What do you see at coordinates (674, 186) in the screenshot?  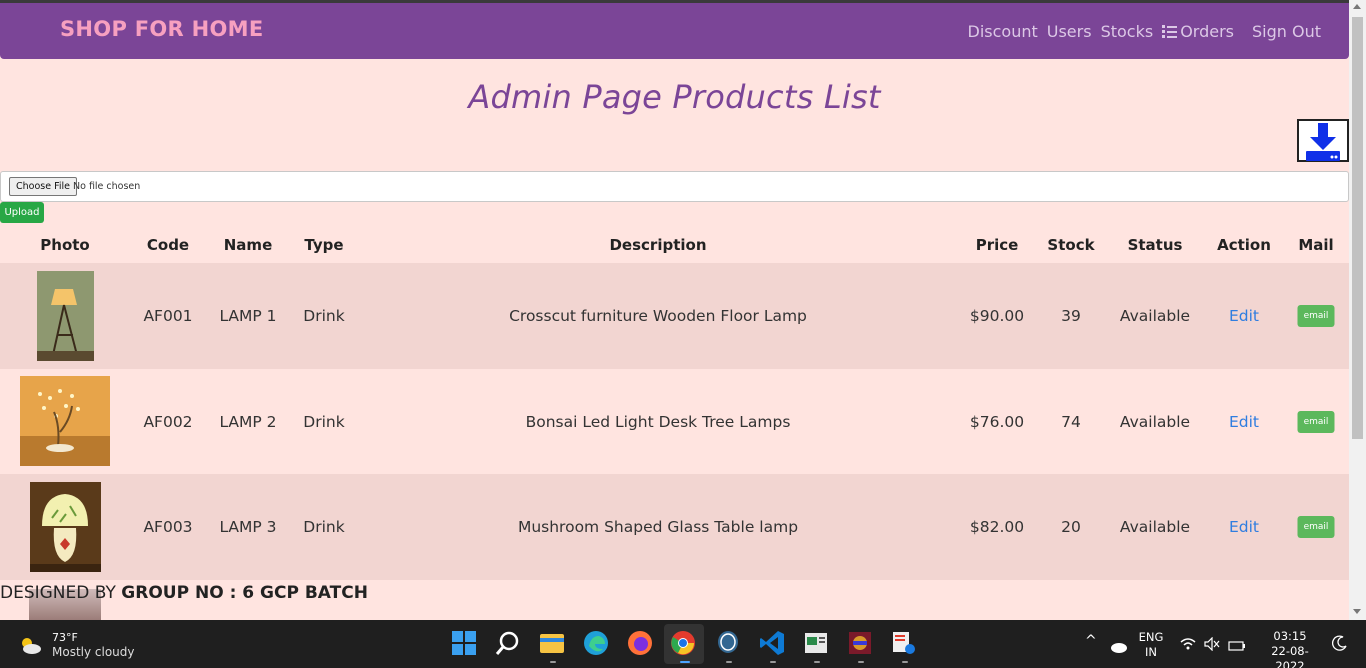 I see `file-input: Choose File No file chosen` at bounding box center [674, 186].